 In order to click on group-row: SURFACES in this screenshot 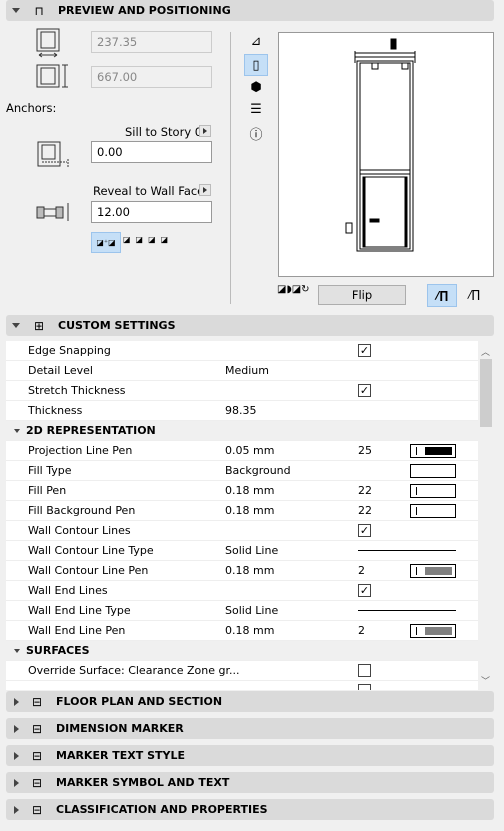, I will do `click(242, 651)`.